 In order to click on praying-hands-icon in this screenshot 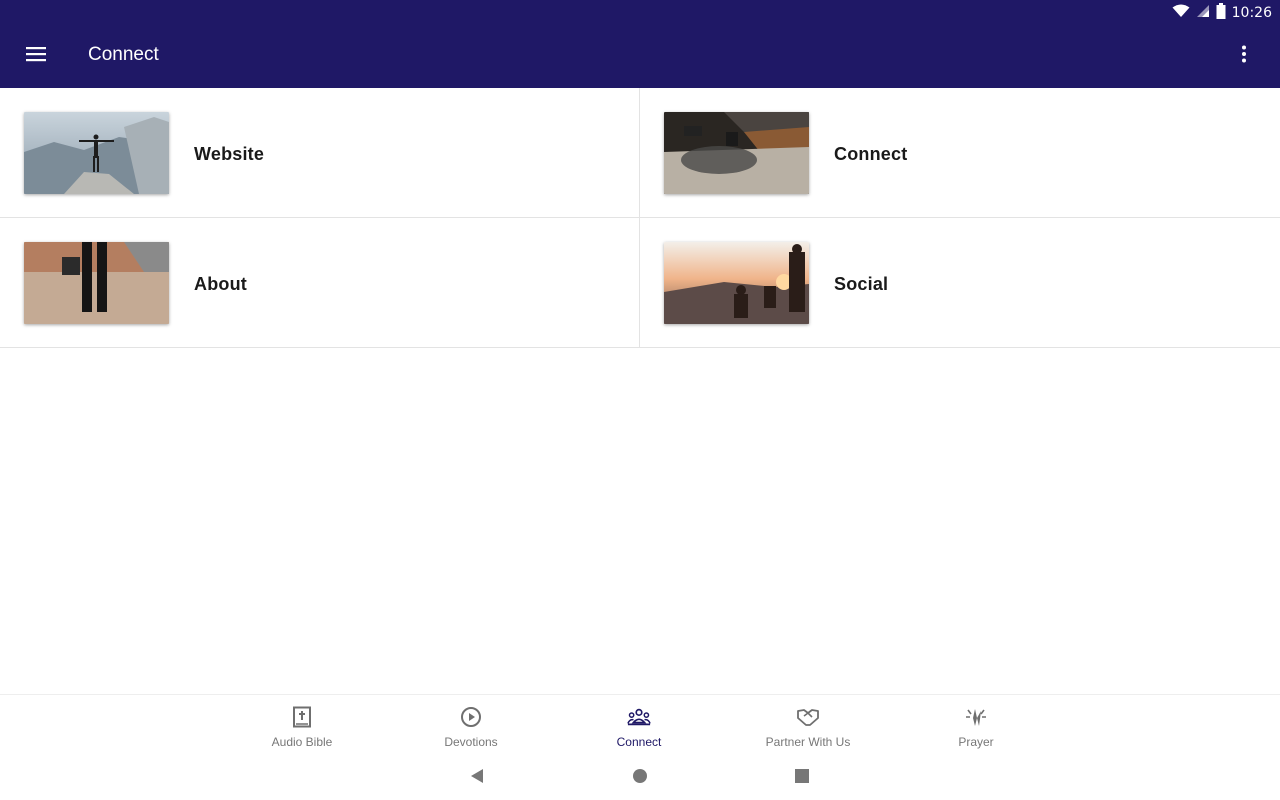, I will do `click(976, 717)`.